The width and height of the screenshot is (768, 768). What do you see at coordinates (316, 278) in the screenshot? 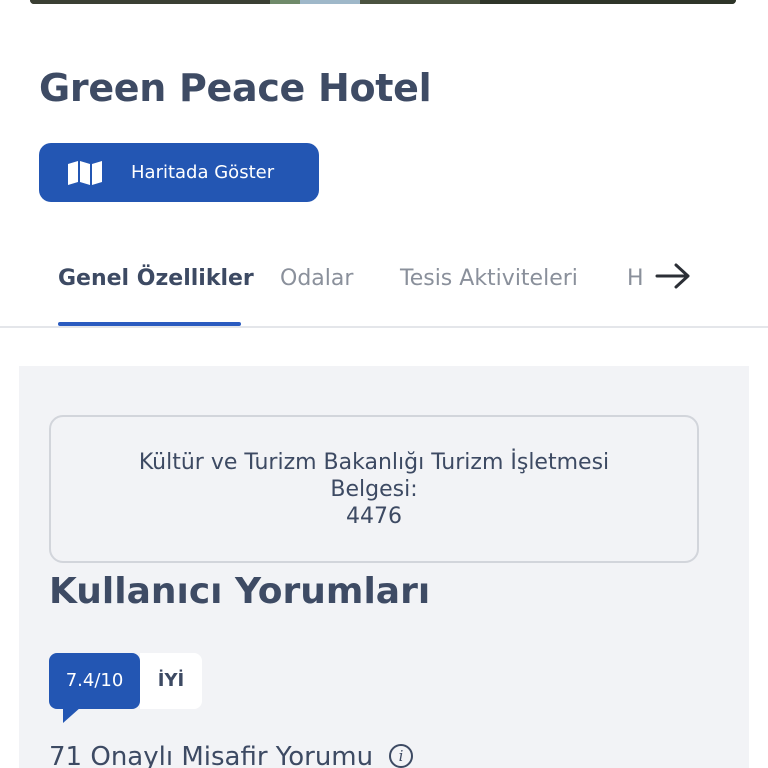
I see `tab-rooms: Odalar` at bounding box center [316, 278].